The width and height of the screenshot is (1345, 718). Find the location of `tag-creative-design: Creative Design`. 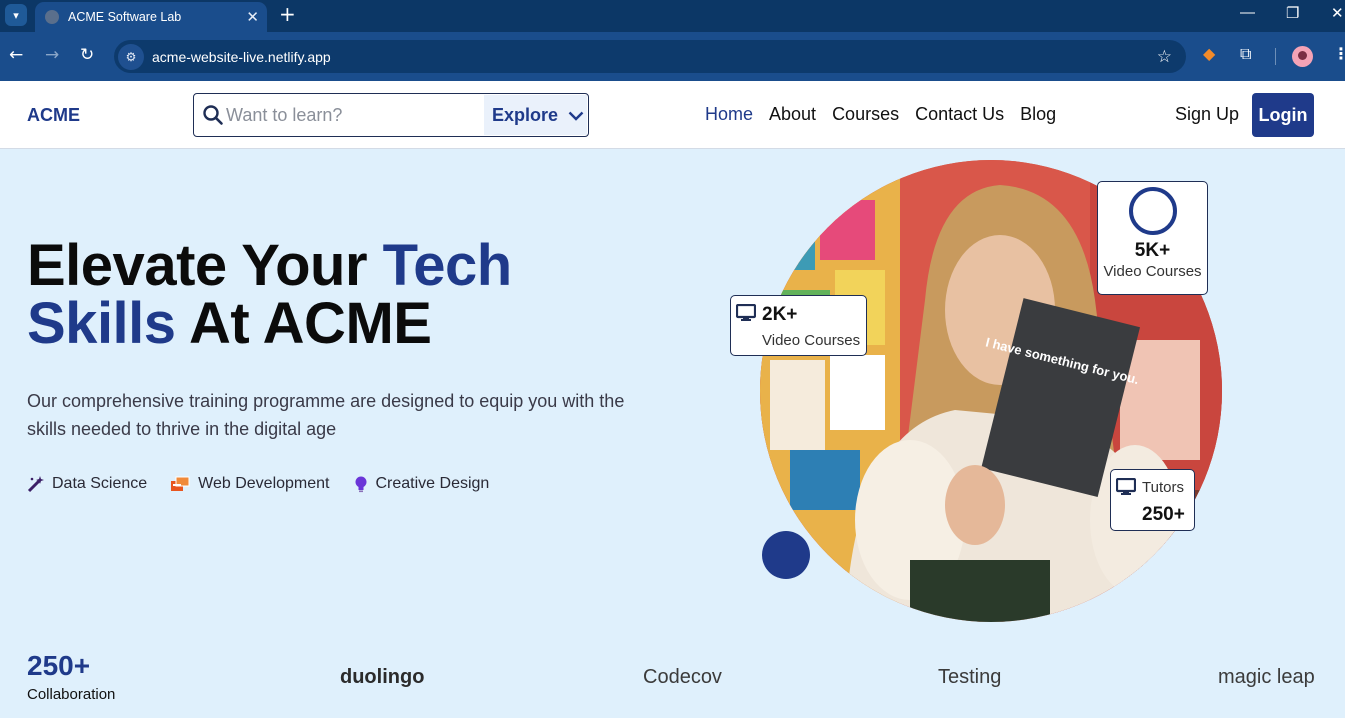

tag-creative-design: Creative Design is located at coordinates (421, 484).